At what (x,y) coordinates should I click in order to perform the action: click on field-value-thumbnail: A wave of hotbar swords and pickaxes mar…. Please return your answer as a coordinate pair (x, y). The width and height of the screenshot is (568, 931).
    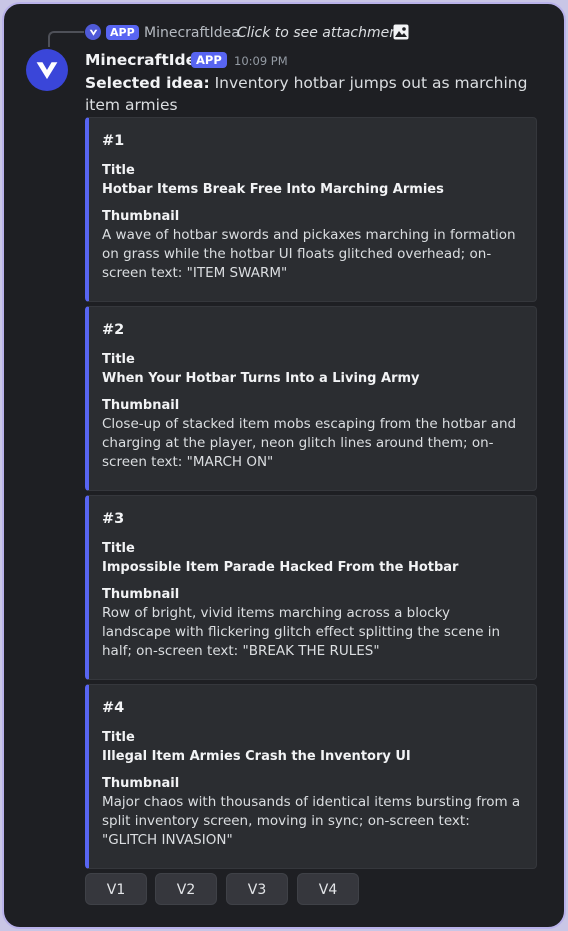
    Looking at the image, I should click on (309, 254).